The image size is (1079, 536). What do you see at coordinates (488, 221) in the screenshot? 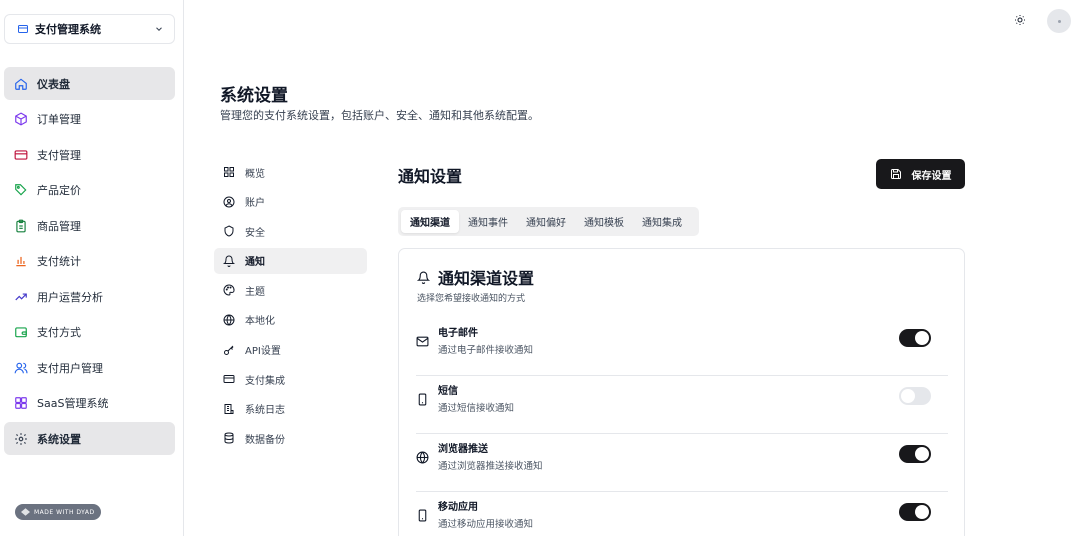
I see `tab-events: 通知事件` at bounding box center [488, 221].